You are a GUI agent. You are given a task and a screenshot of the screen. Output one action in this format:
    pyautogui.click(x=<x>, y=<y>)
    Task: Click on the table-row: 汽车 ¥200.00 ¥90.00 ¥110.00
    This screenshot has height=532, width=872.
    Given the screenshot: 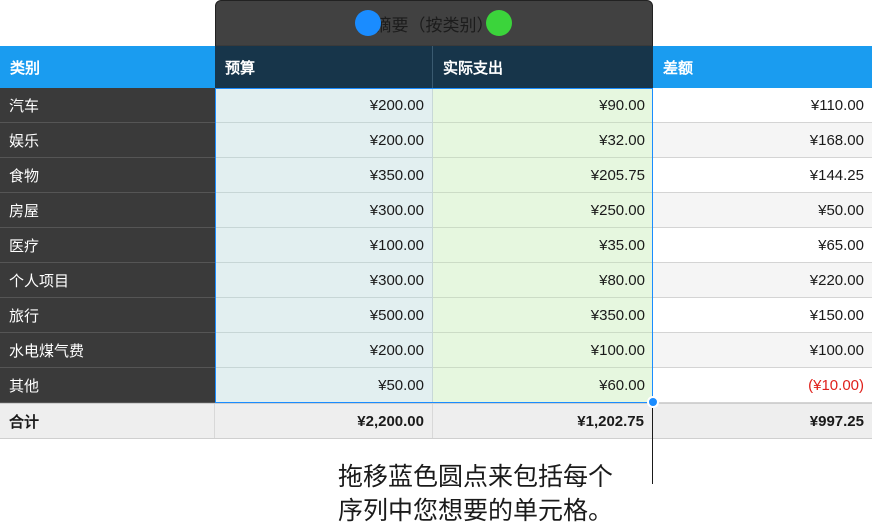 What is the action you would take?
    pyautogui.click(x=436, y=105)
    